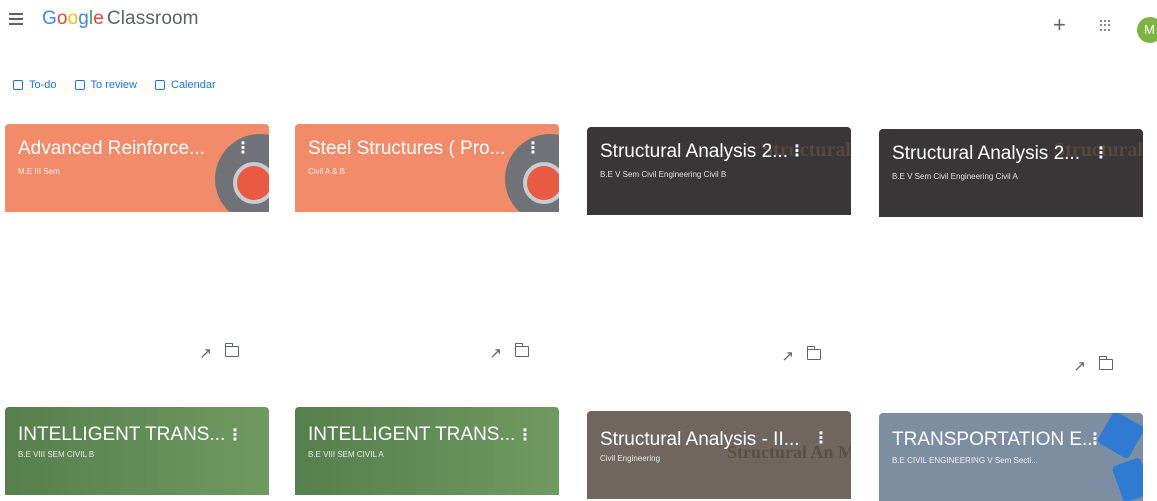 Image resolution: width=1157 pixels, height=501 pixels. Describe the element at coordinates (39, 171) in the screenshot. I see `class-section: M.E III Sem` at that location.